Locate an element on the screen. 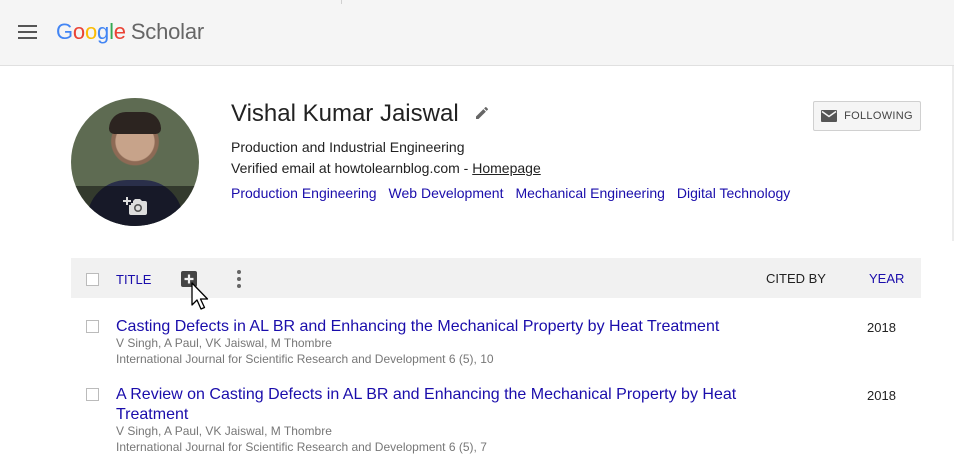 The image size is (954, 473). avatar is located at coordinates (135, 162).